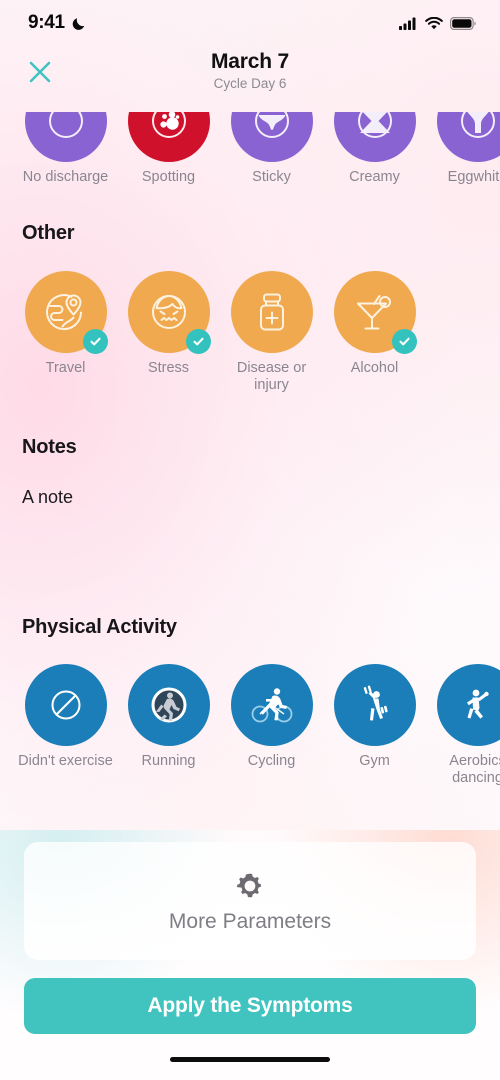 The width and height of the screenshot is (500, 1080). I want to click on globe-pin-travel-icon, so click(63, 312).